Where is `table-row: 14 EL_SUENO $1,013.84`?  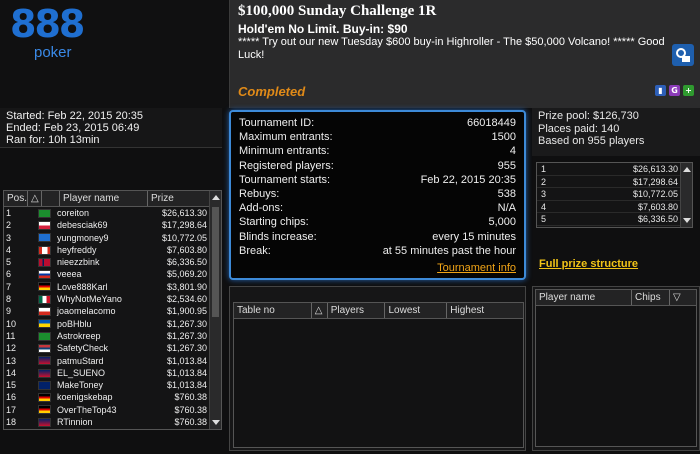
table-row: 14 EL_SUENO $1,013.84 is located at coordinates (112, 373).